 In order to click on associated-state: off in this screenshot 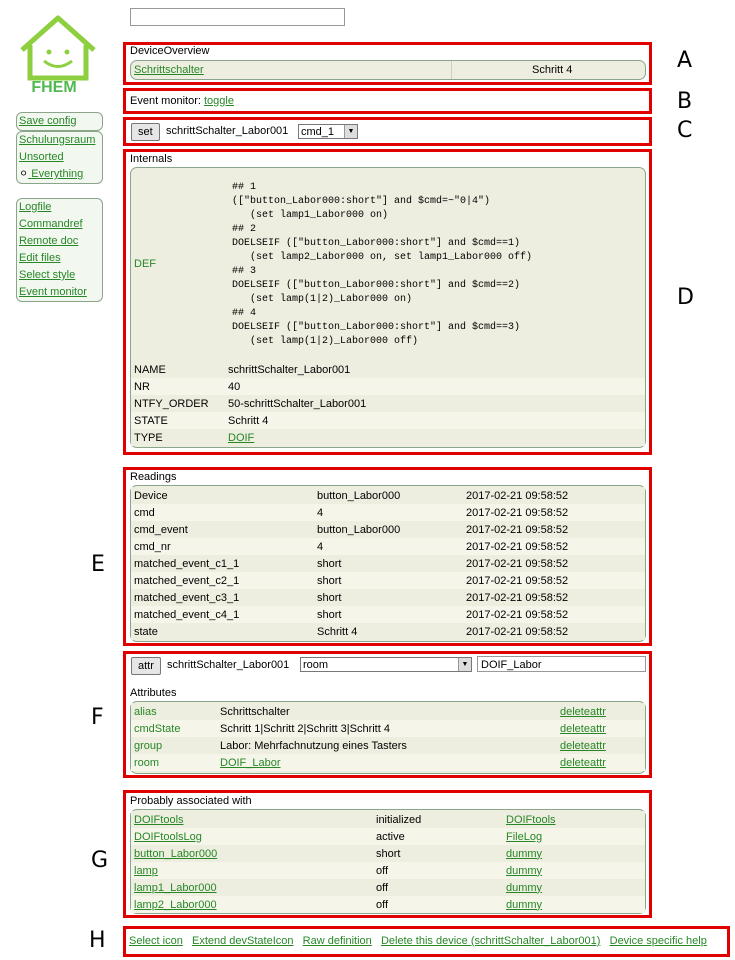, I will do `click(382, 887)`.